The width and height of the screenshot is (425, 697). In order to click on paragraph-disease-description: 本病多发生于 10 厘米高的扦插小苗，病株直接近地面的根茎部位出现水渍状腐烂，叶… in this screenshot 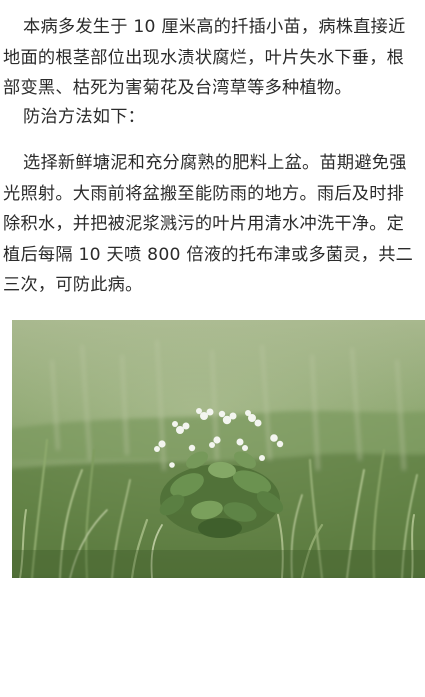, I will do `click(204, 57)`.